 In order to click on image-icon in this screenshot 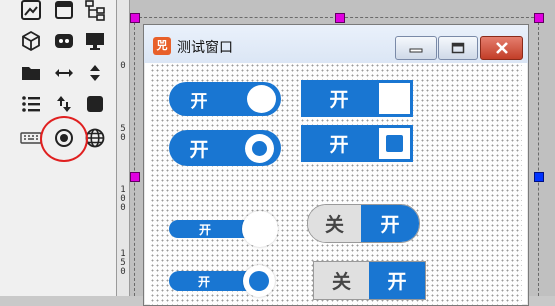, I will do `click(31, 11)`.